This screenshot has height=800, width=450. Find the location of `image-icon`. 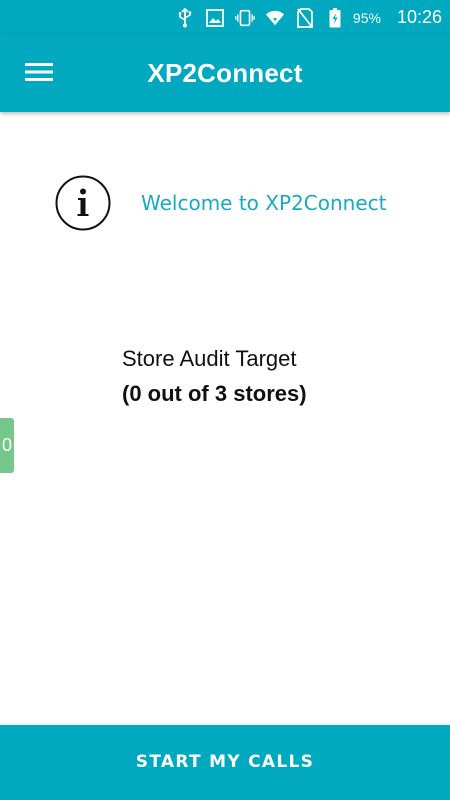

image-icon is located at coordinates (215, 18).